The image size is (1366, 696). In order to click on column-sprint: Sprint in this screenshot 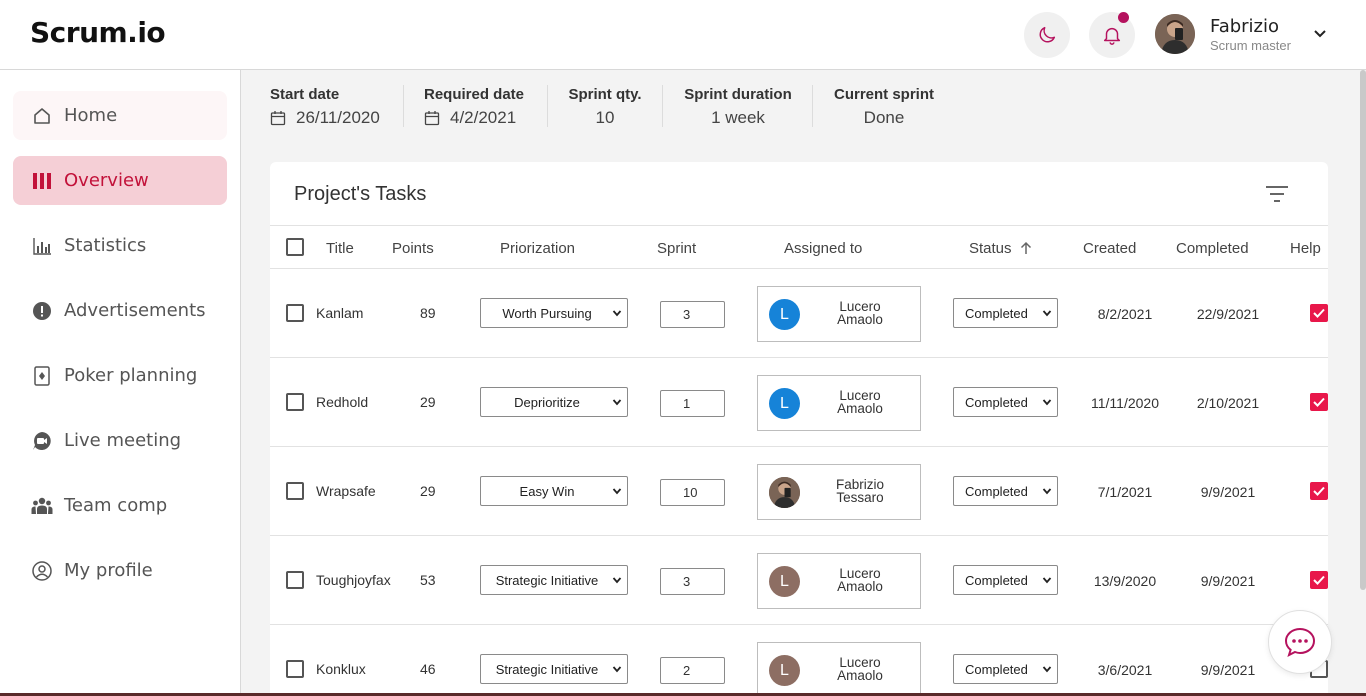, I will do `click(676, 248)`.